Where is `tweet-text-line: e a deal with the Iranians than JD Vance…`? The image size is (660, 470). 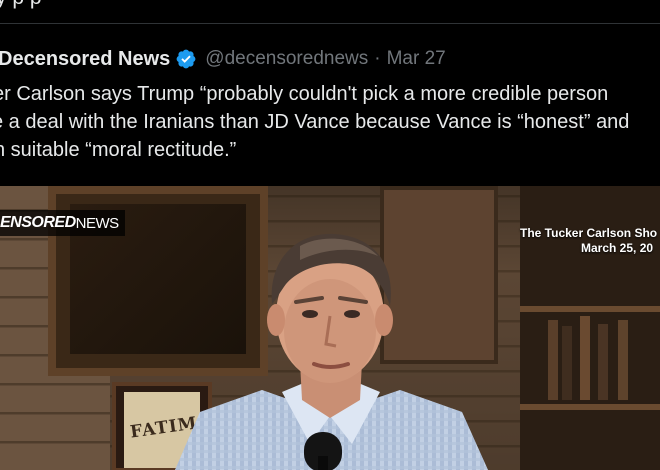 tweet-text-line: e a deal with the Iranians than JD Vance… is located at coordinates (315, 122).